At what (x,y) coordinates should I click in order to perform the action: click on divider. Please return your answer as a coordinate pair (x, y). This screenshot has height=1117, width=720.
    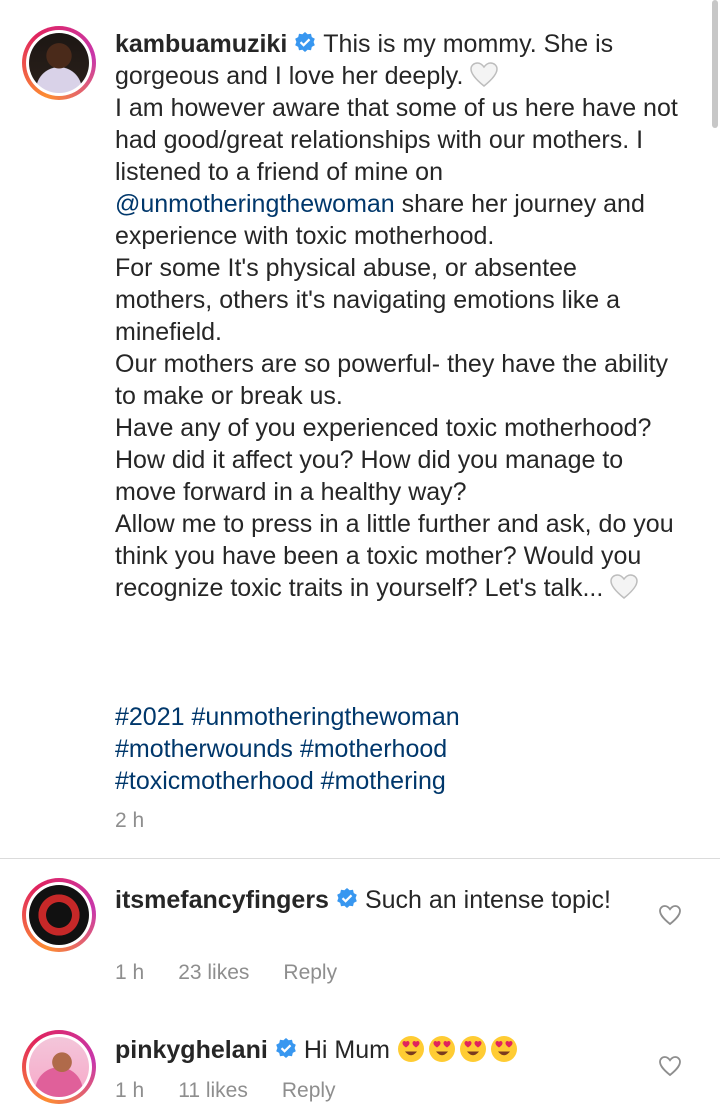
    Looking at the image, I should click on (360, 858).